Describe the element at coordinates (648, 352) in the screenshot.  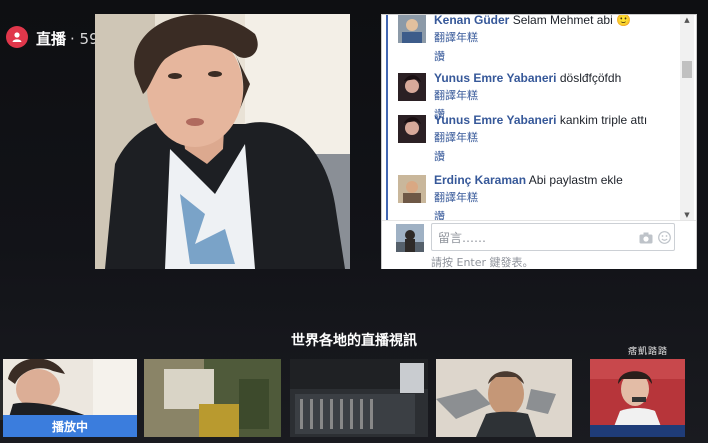
I see `watermark: 痞凱踏踏` at that location.